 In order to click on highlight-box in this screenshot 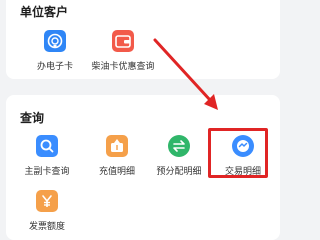, I will do `click(238, 153)`.